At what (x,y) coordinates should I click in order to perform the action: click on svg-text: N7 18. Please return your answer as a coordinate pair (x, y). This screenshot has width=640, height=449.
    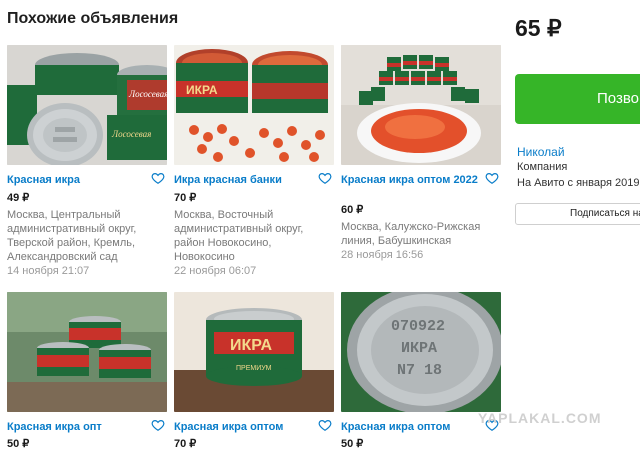
    Looking at the image, I should click on (419, 370).